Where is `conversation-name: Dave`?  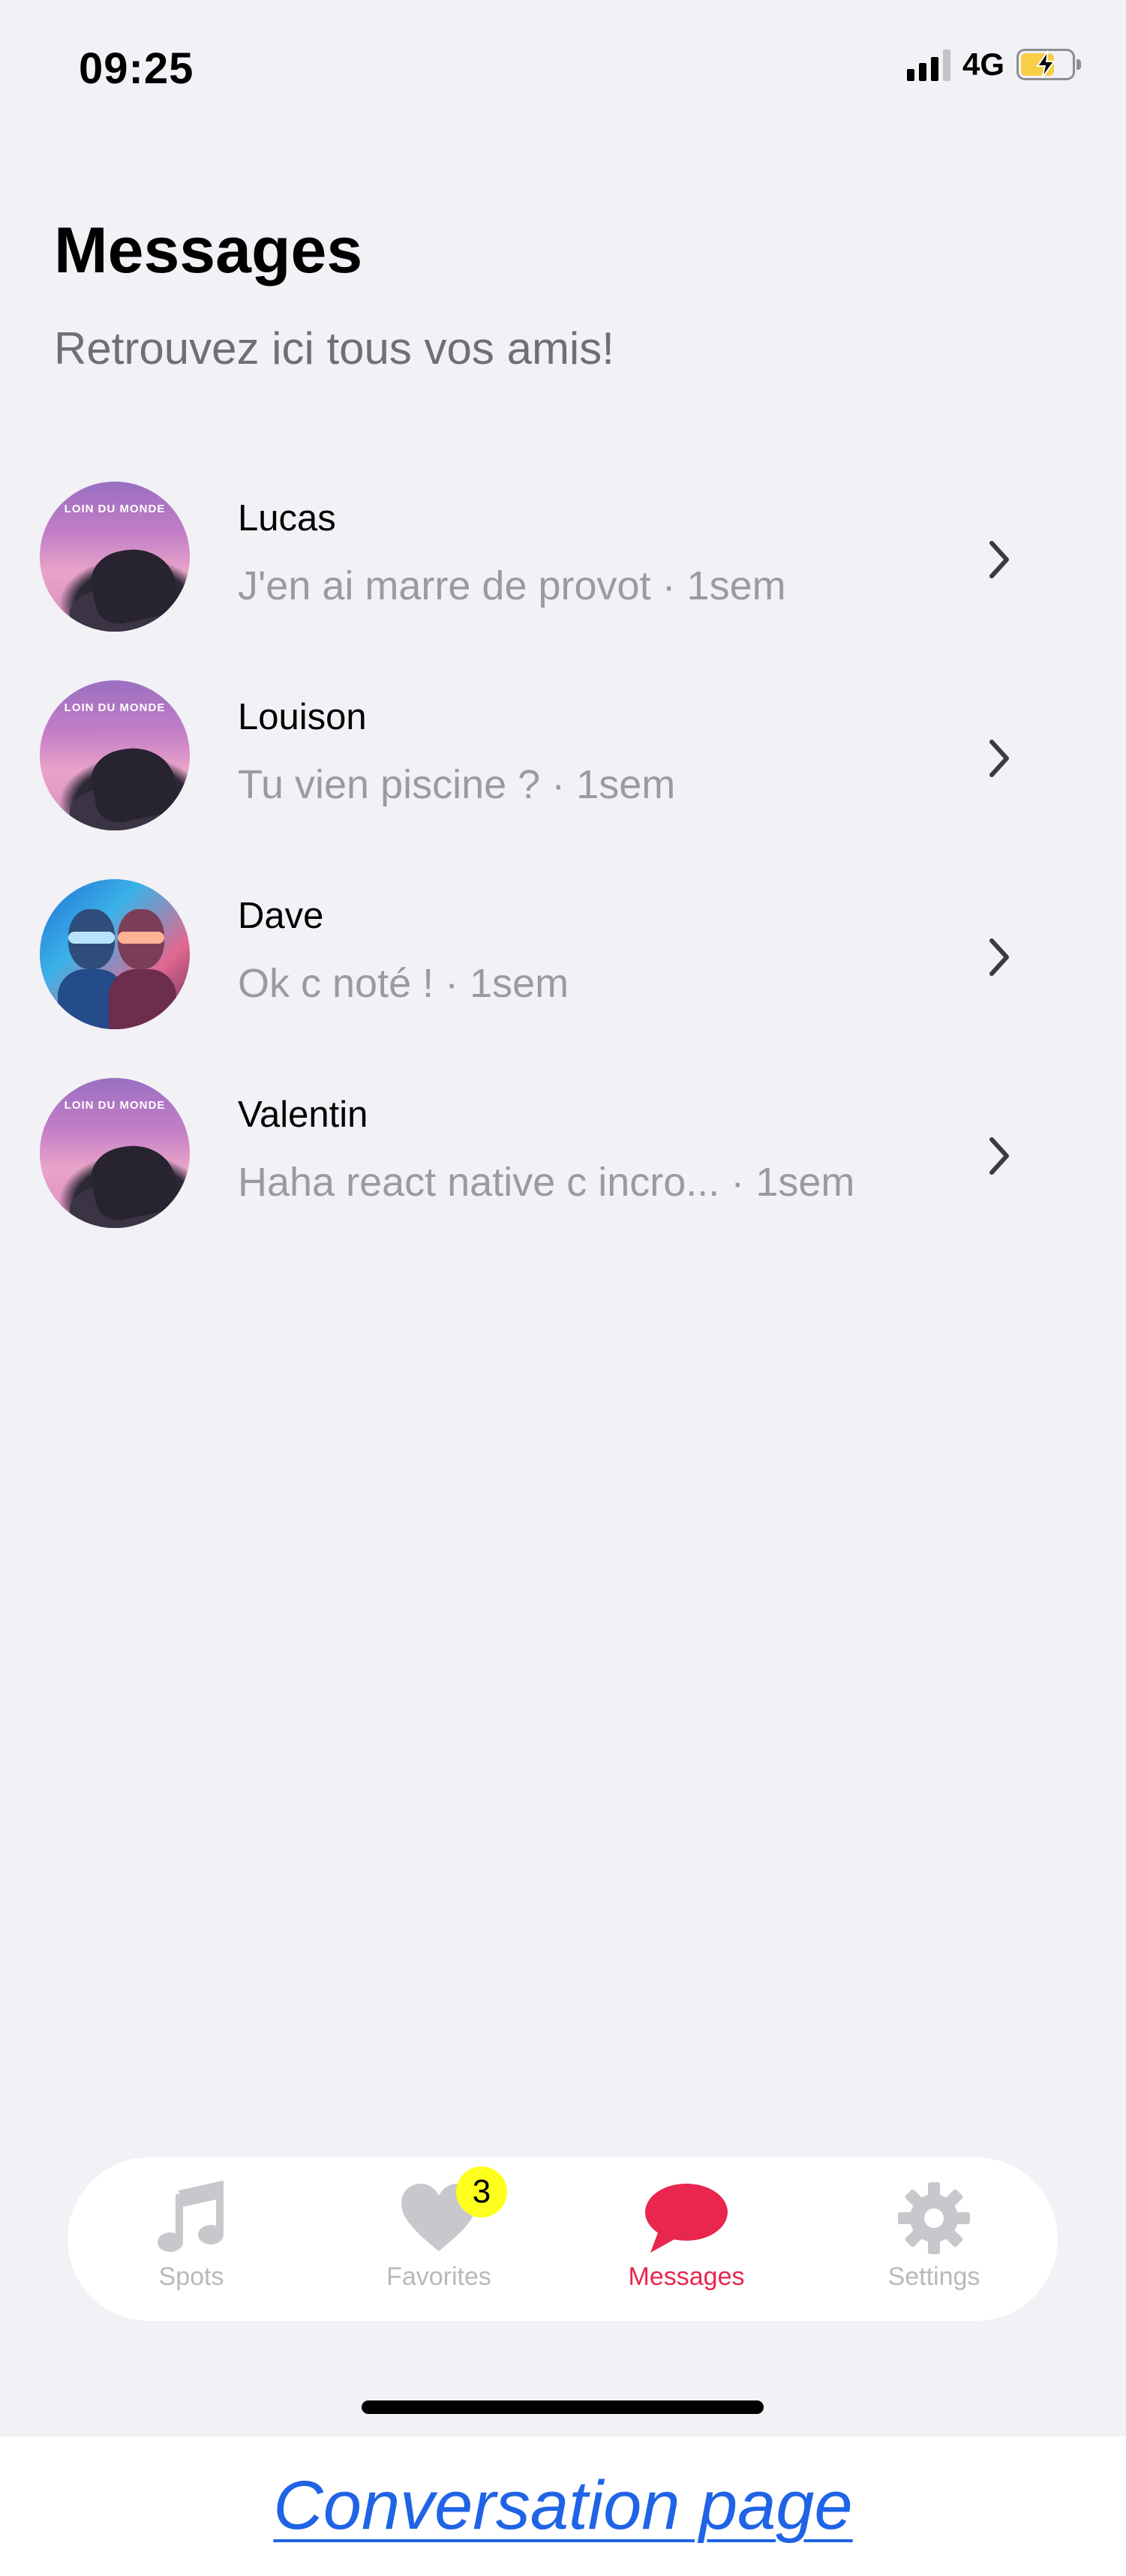 conversation-name: Dave is located at coordinates (281, 916).